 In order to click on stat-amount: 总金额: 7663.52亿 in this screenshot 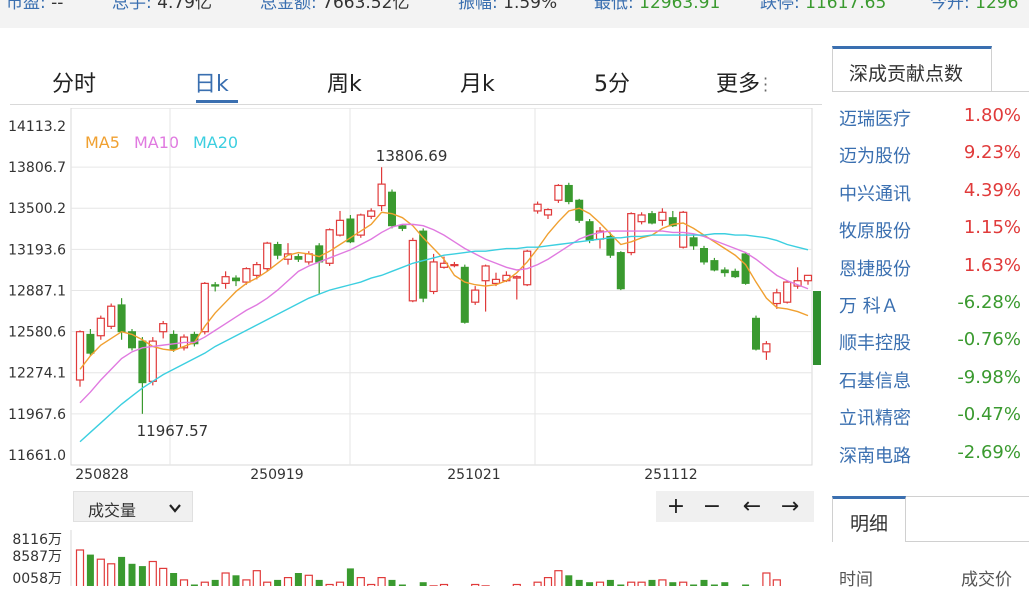, I will do `click(334, 6)`.